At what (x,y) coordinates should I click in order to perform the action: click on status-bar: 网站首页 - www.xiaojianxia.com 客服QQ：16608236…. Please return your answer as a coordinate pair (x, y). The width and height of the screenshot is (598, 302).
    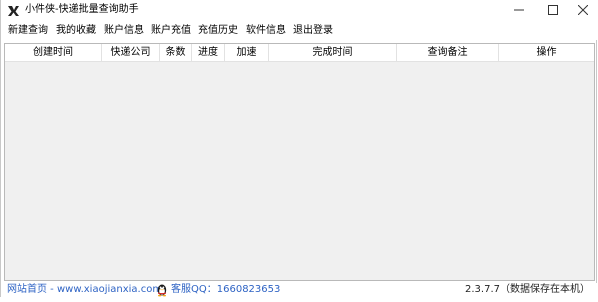
    Looking at the image, I should click on (299, 290).